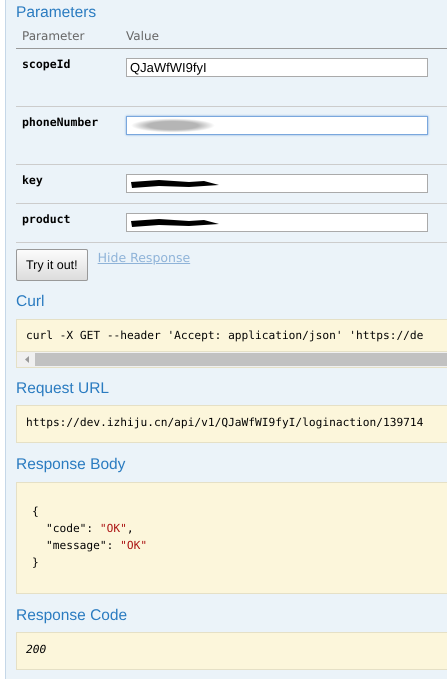 This screenshot has height=679, width=447. Describe the element at coordinates (27, 359) in the screenshot. I see `scroll-left-icon` at that location.